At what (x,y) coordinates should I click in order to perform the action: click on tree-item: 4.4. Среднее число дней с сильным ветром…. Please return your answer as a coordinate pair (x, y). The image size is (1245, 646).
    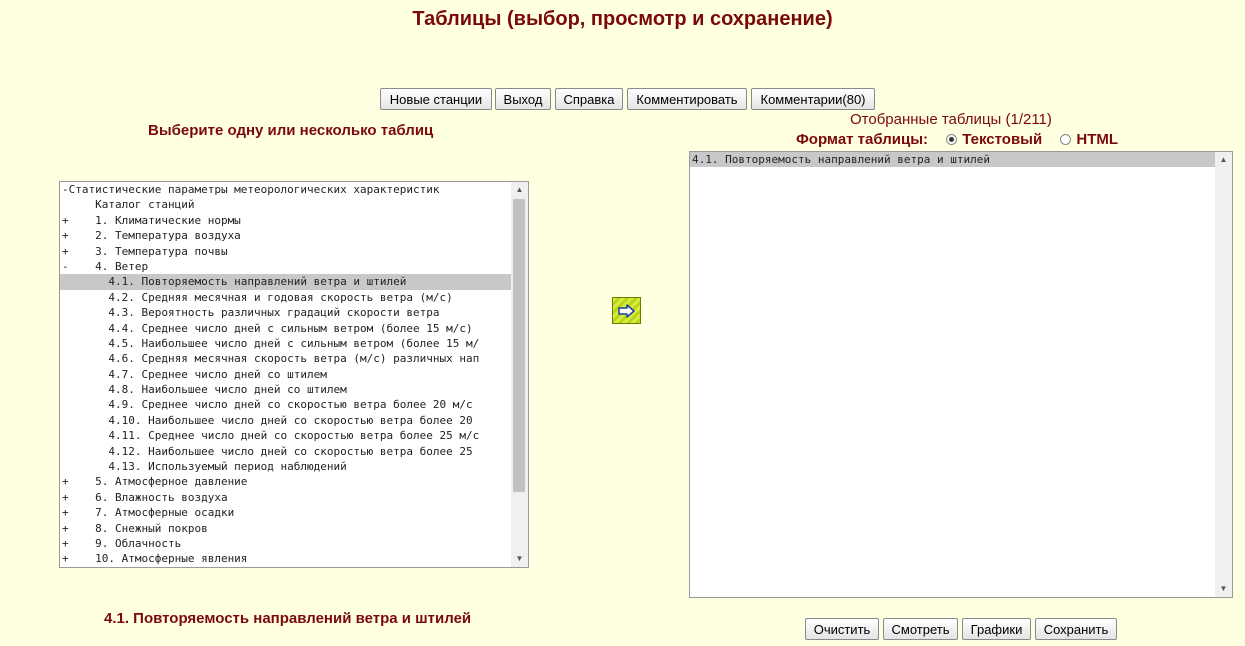
    Looking at the image, I should click on (285, 328).